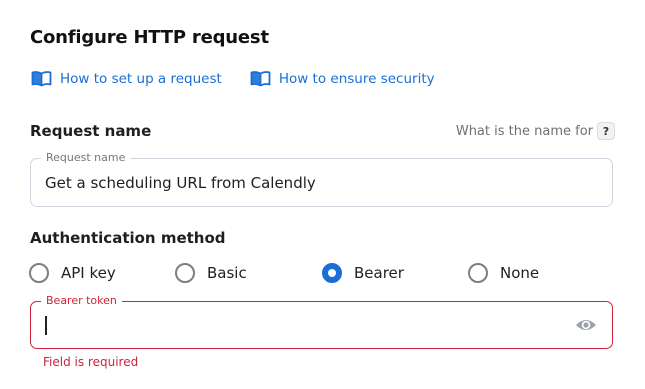 This screenshot has height=389, width=645. What do you see at coordinates (46, 325) in the screenshot?
I see `text-caret` at bounding box center [46, 325].